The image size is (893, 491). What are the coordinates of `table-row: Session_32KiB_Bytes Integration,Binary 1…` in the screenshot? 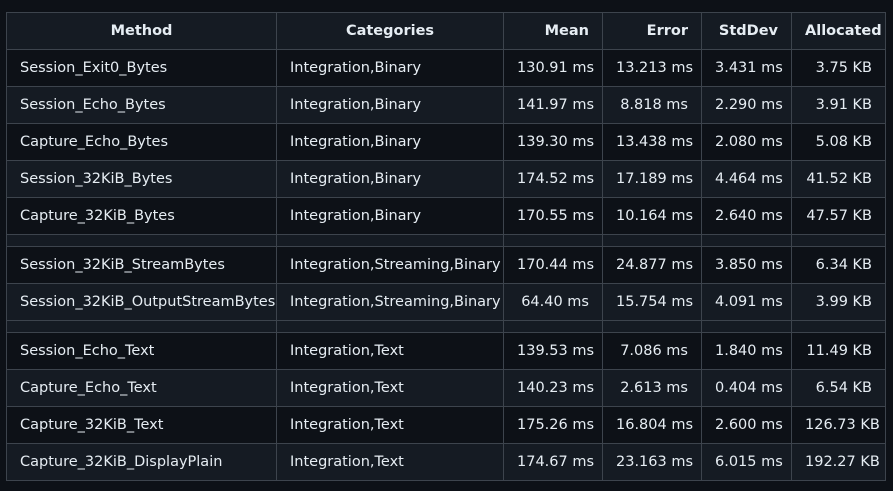 It's located at (446, 179).